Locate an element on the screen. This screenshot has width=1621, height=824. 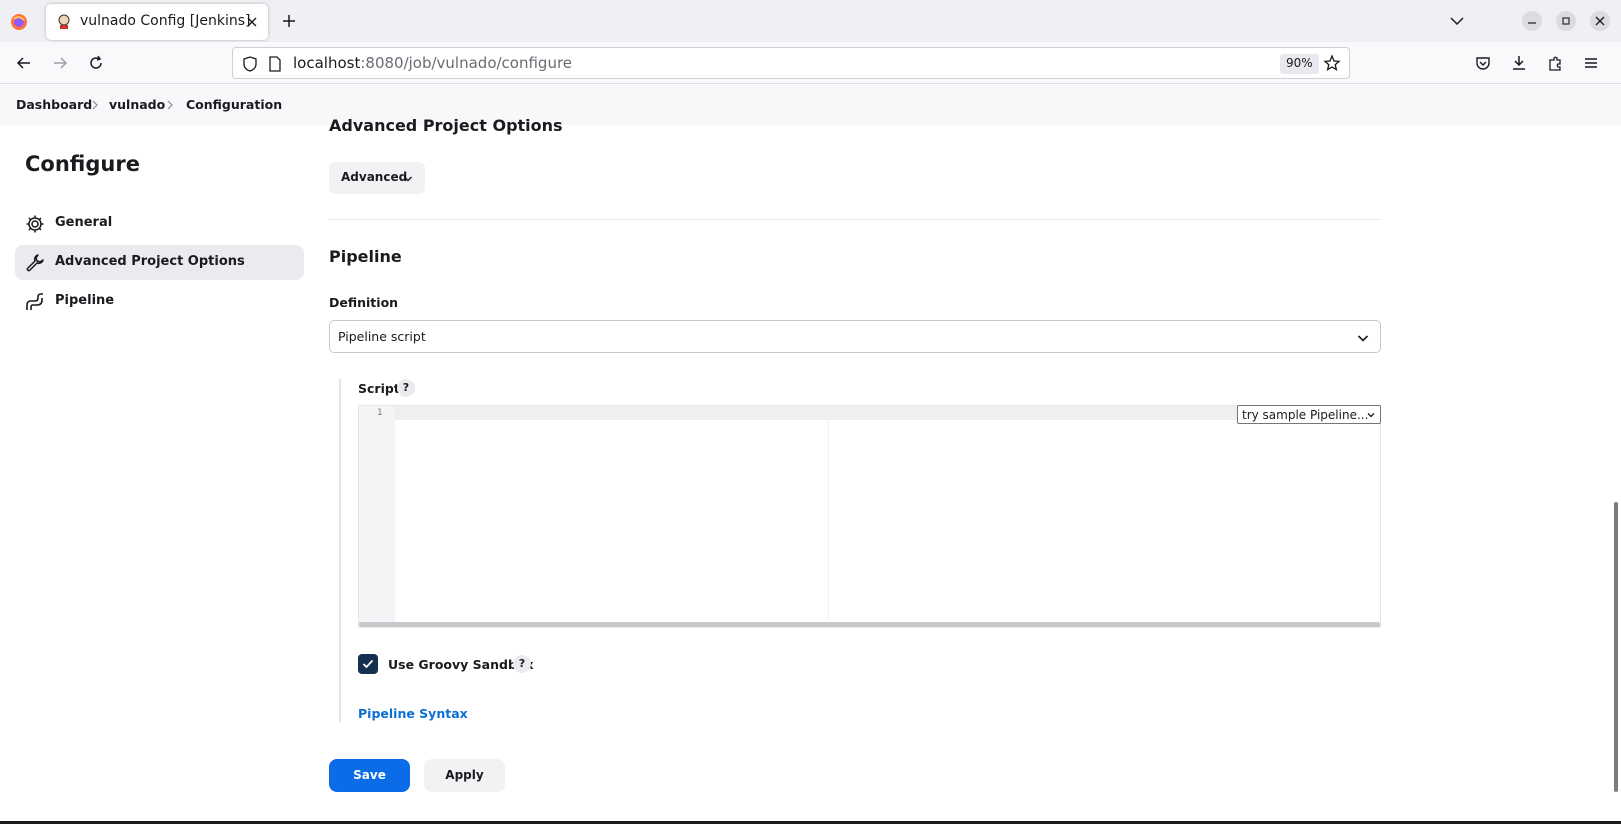
sidebar-title: Configure is located at coordinates (82, 164).